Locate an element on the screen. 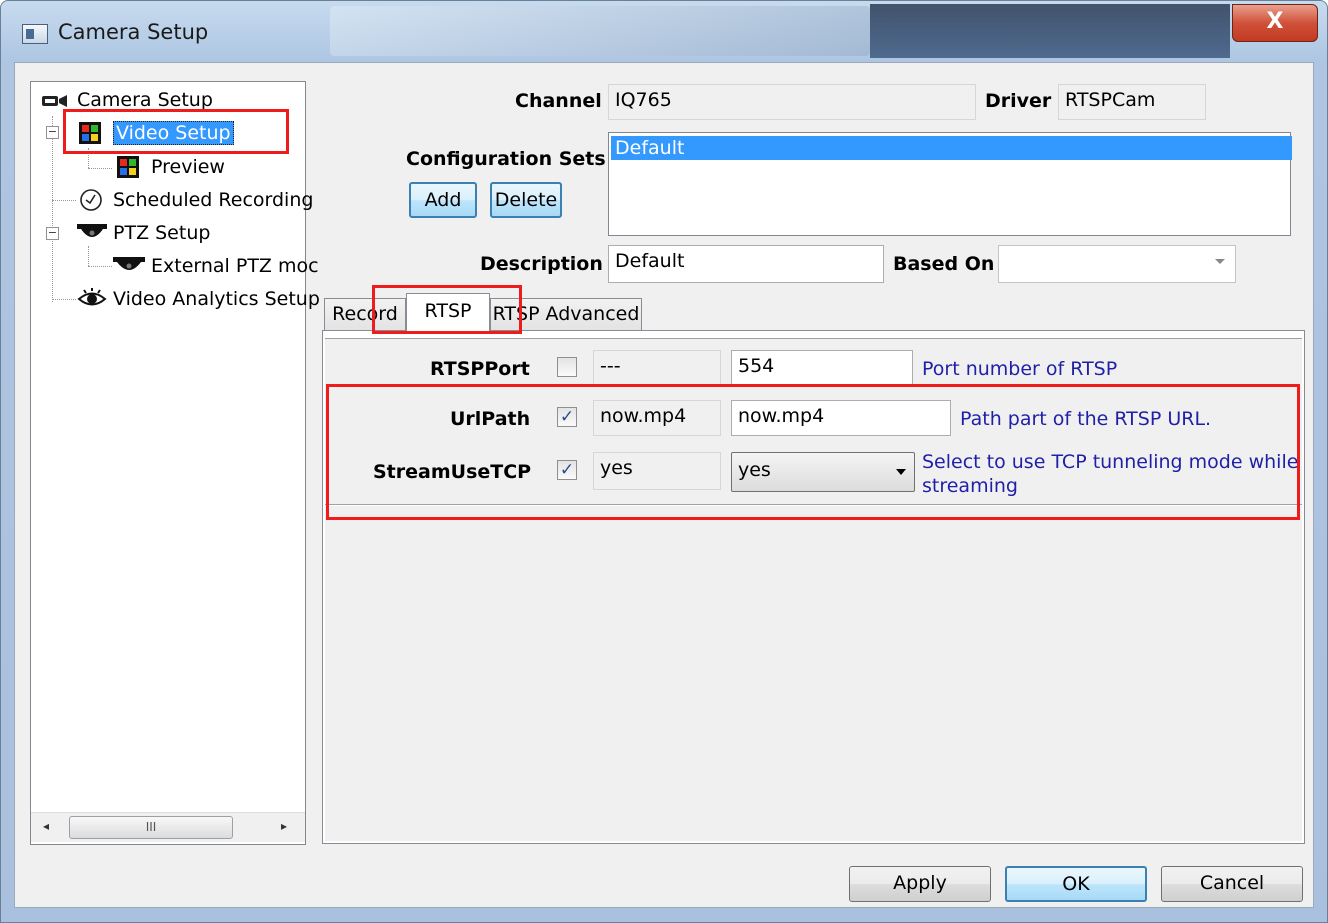 The width and height of the screenshot is (1328, 923). tree-item-external-ptz: External PTZ moc is located at coordinates (235, 266).